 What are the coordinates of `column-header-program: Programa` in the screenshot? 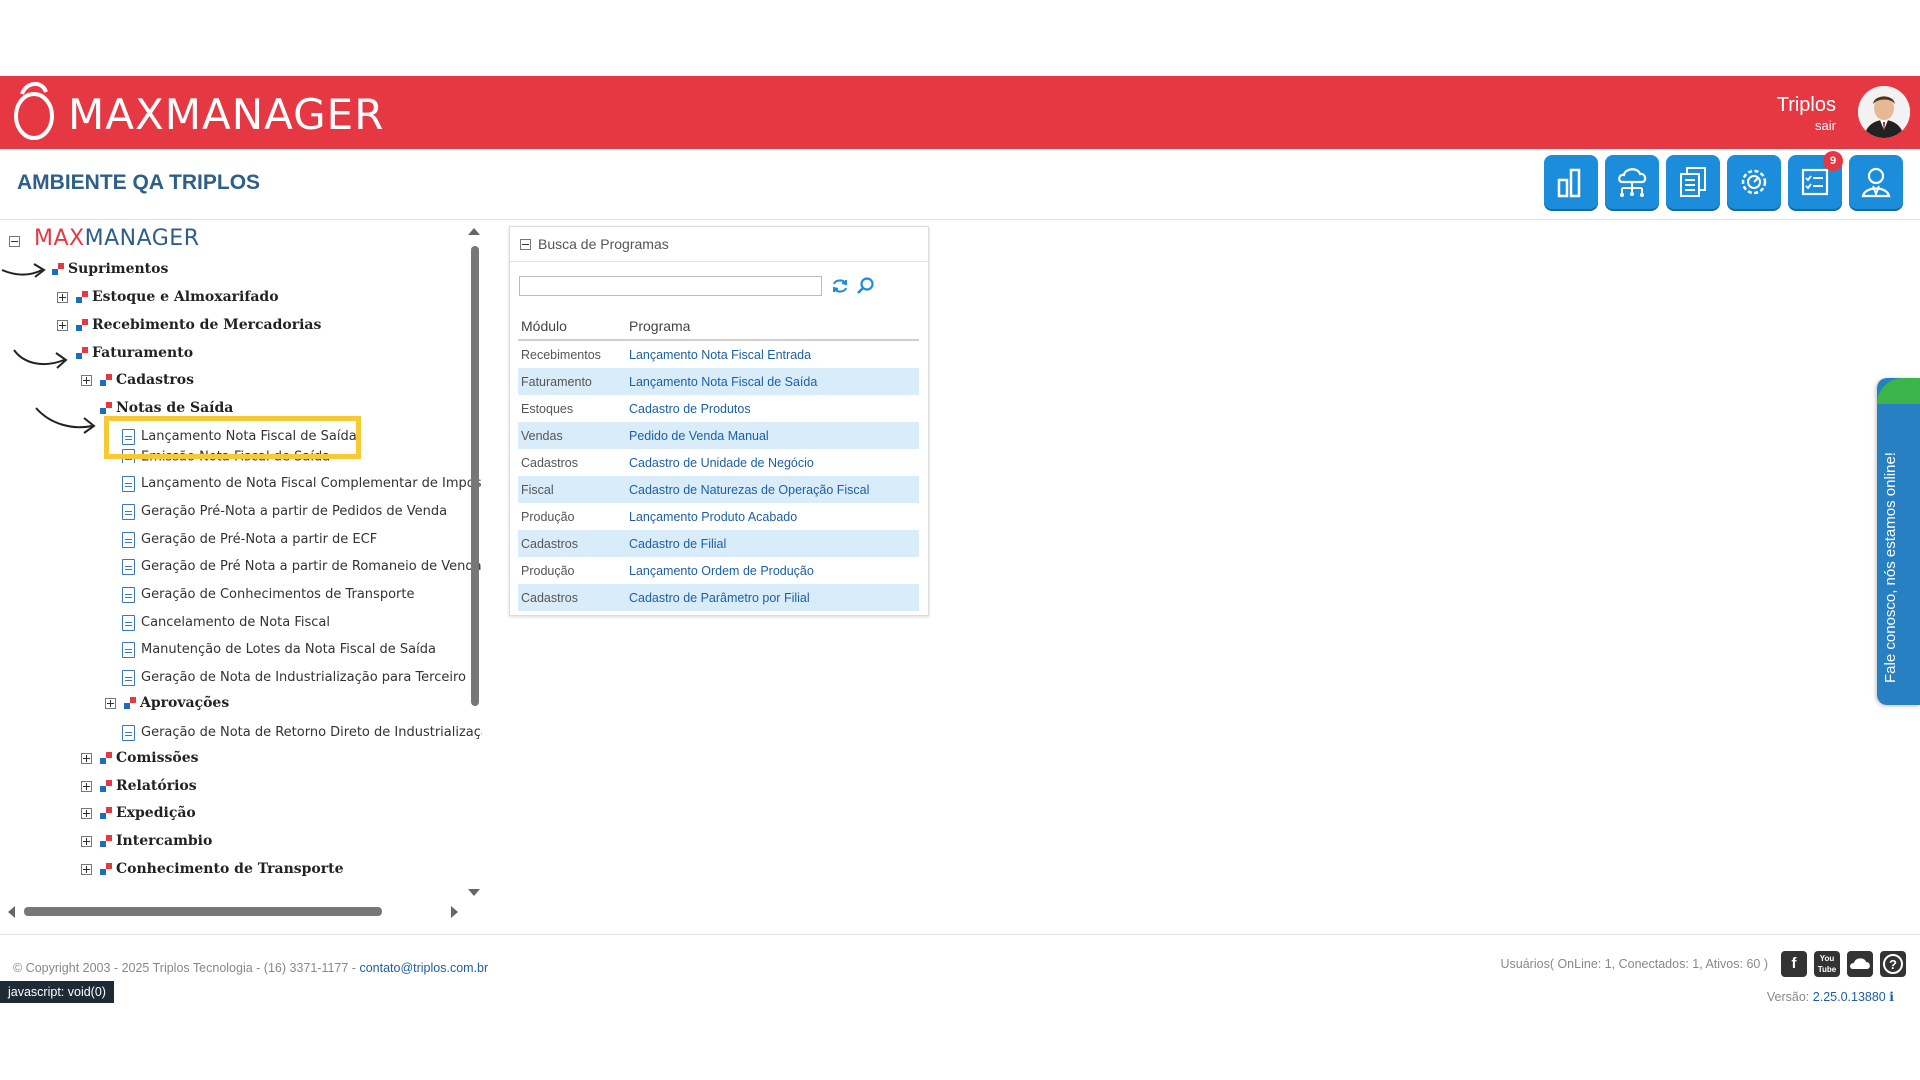 It's located at (772, 327).